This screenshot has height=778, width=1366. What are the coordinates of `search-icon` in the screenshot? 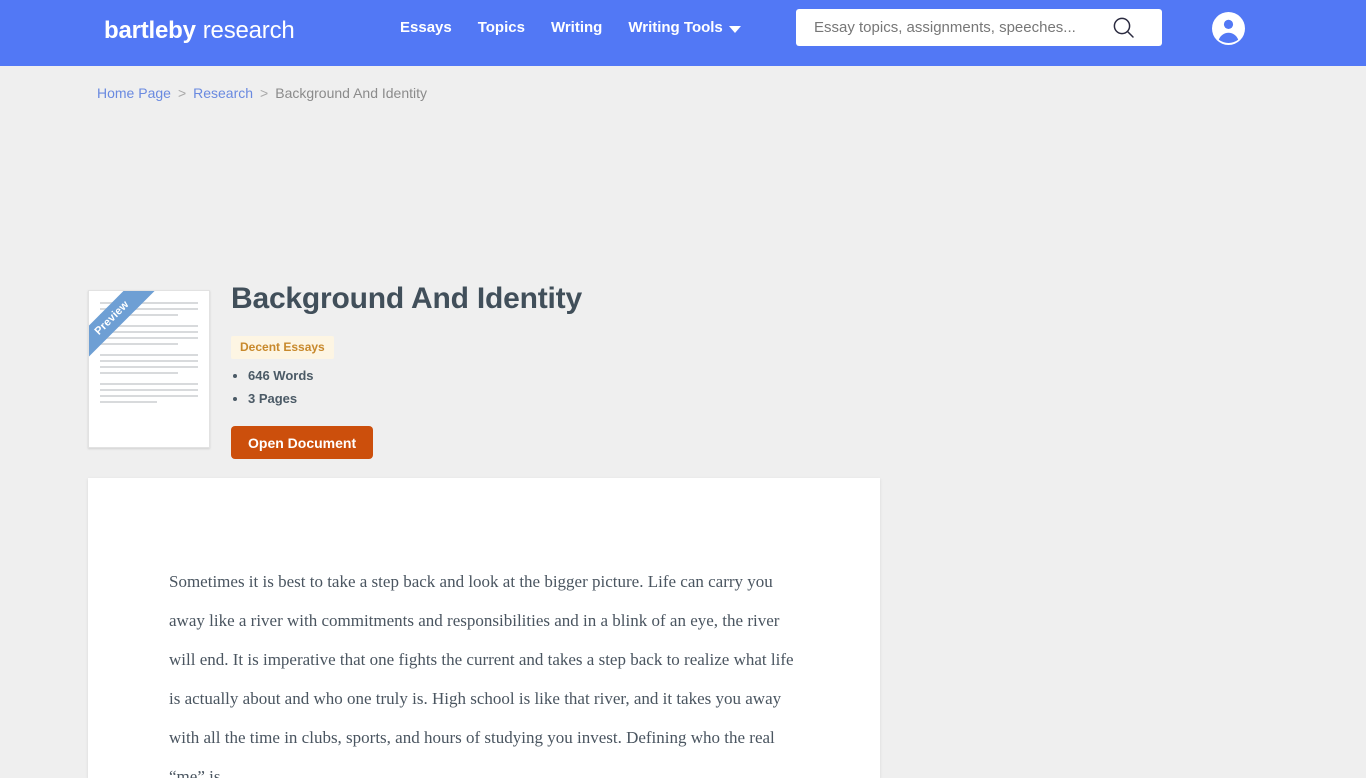 It's located at (1123, 27).